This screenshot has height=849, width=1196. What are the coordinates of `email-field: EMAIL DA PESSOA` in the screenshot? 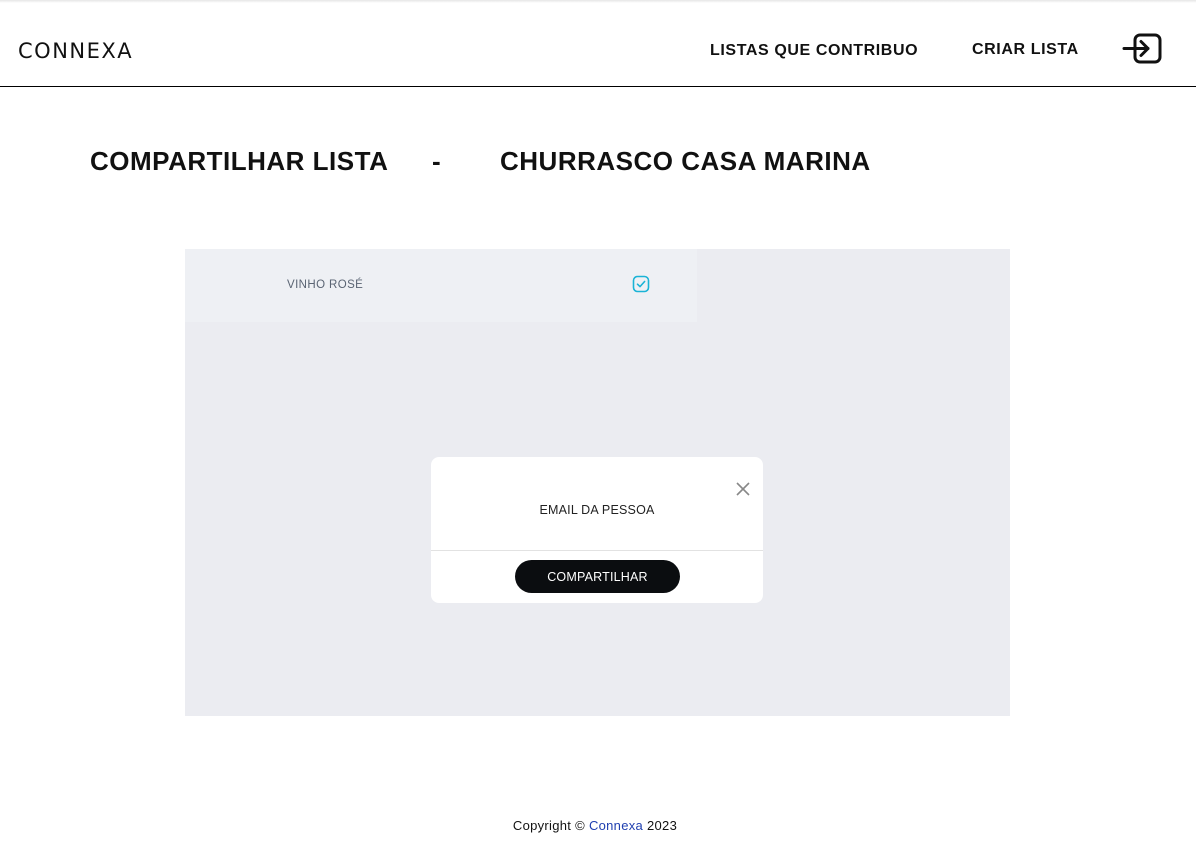 It's located at (597, 510).